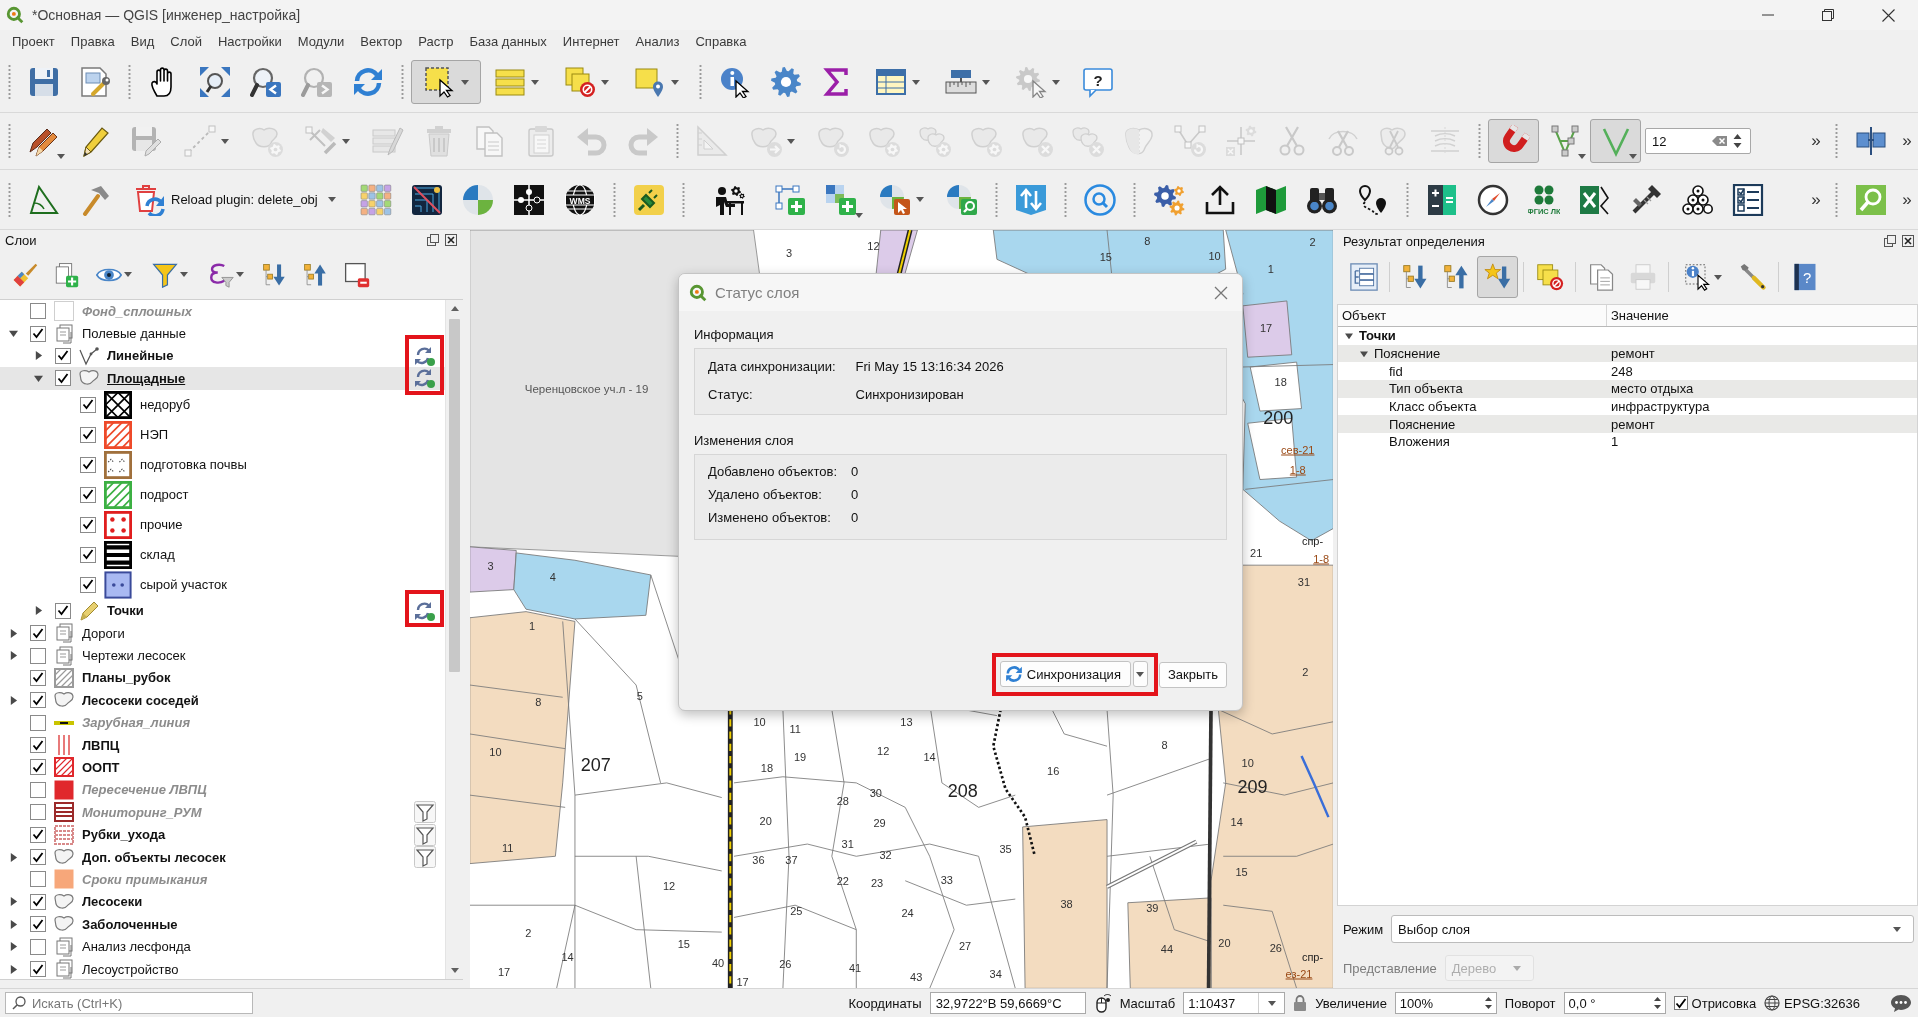  I want to click on close-button: Закрыть, so click(1192, 674).